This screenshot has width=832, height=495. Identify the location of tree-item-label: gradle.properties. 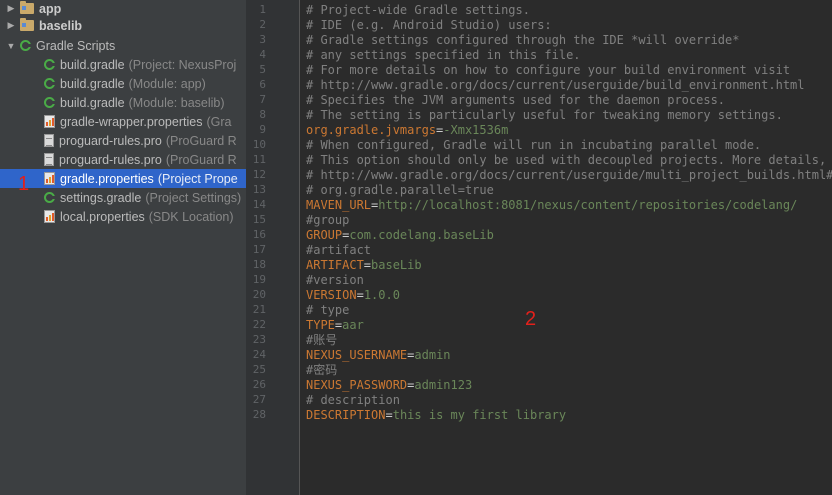
(107, 178).